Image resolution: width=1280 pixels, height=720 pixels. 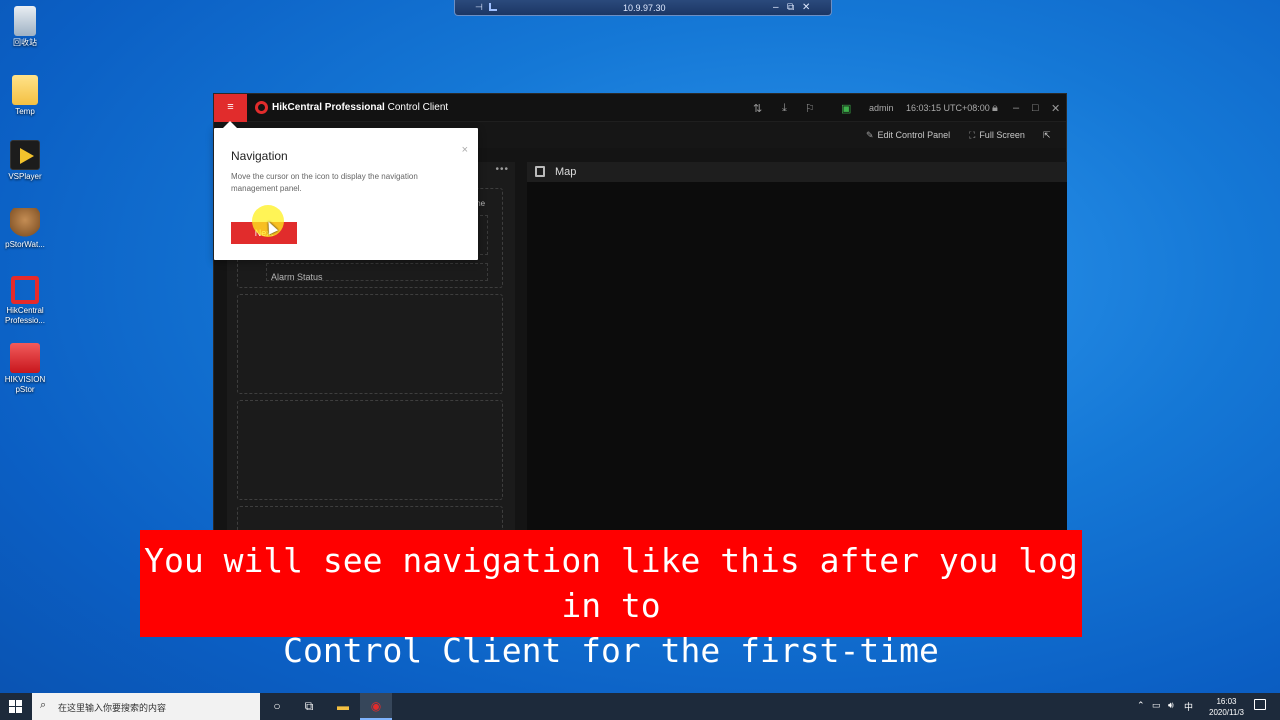 What do you see at coordinates (1226, 701) in the screenshot?
I see `clock-time: 16:03` at bounding box center [1226, 701].